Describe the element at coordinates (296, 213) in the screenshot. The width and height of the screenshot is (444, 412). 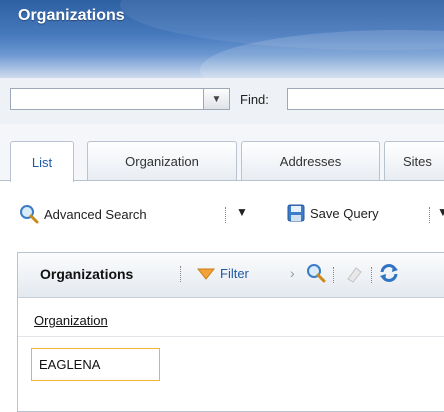
I see `save-icon` at that location.